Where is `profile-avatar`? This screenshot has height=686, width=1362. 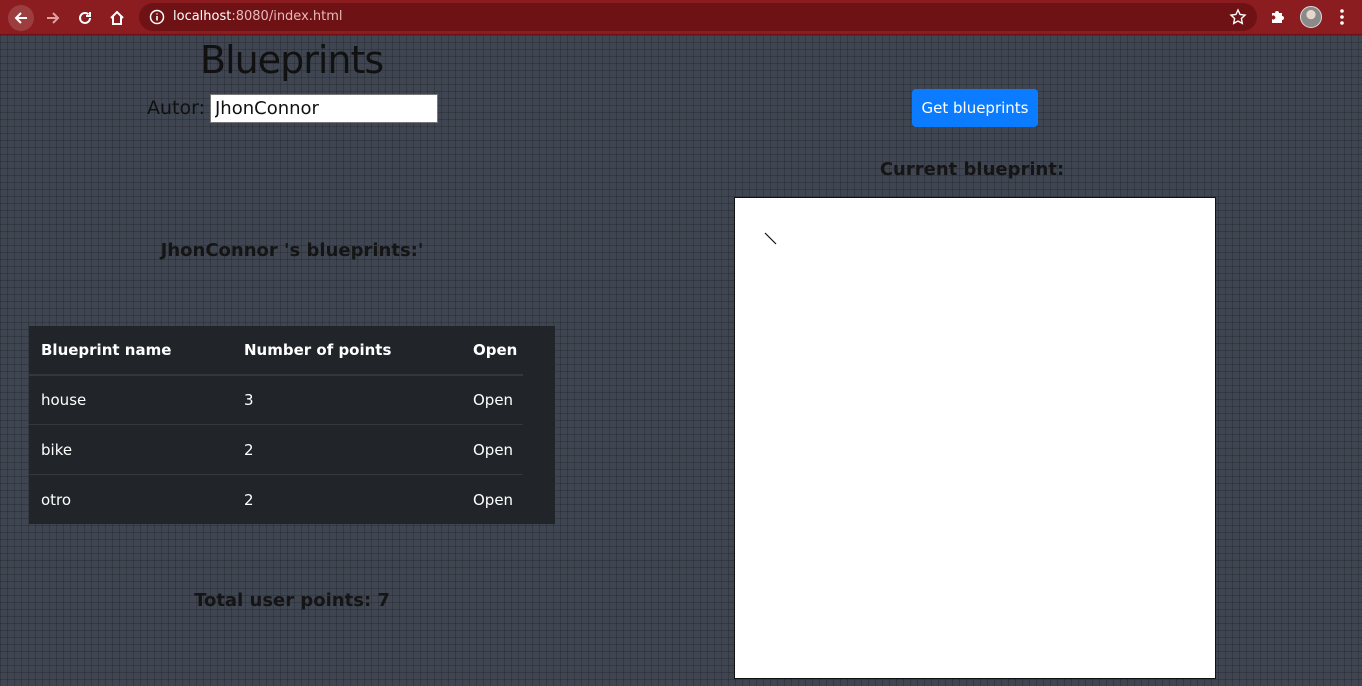 profile-avatar is located at coordinates (1311, 17).